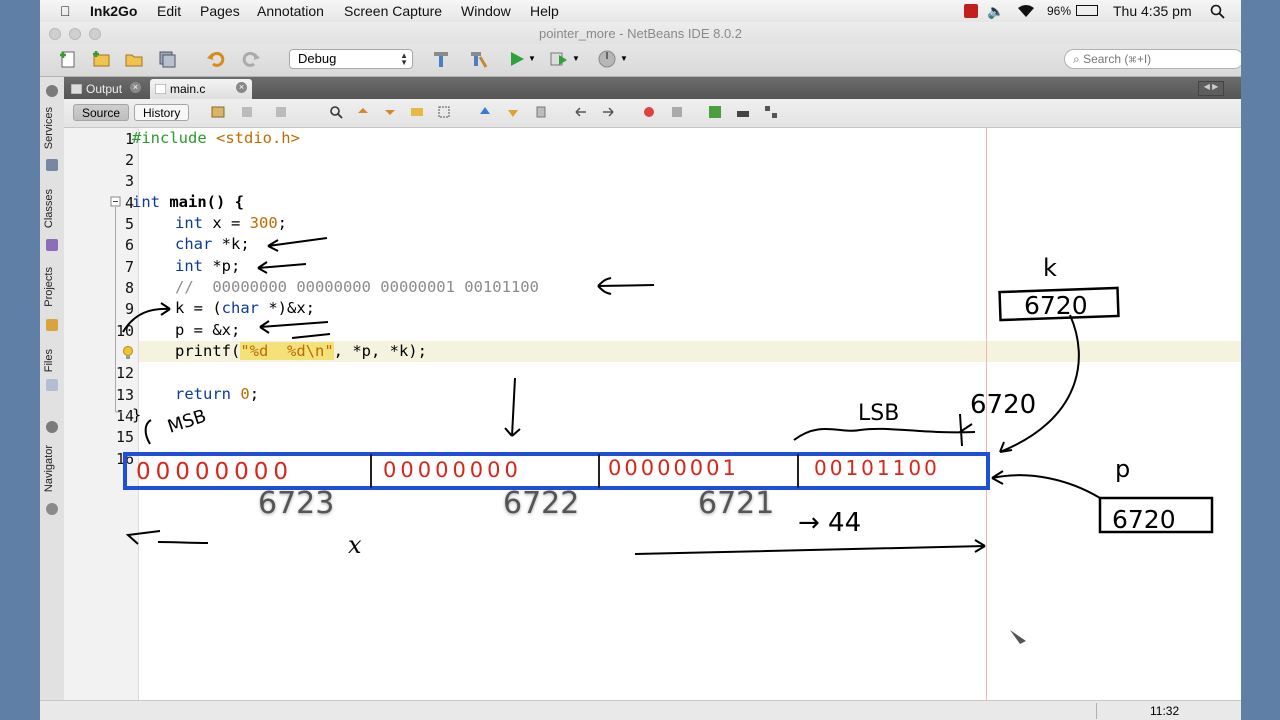 This screenshot has width=1280, height=720. I want to click on arrow-to-int-p, so click(282, 267).